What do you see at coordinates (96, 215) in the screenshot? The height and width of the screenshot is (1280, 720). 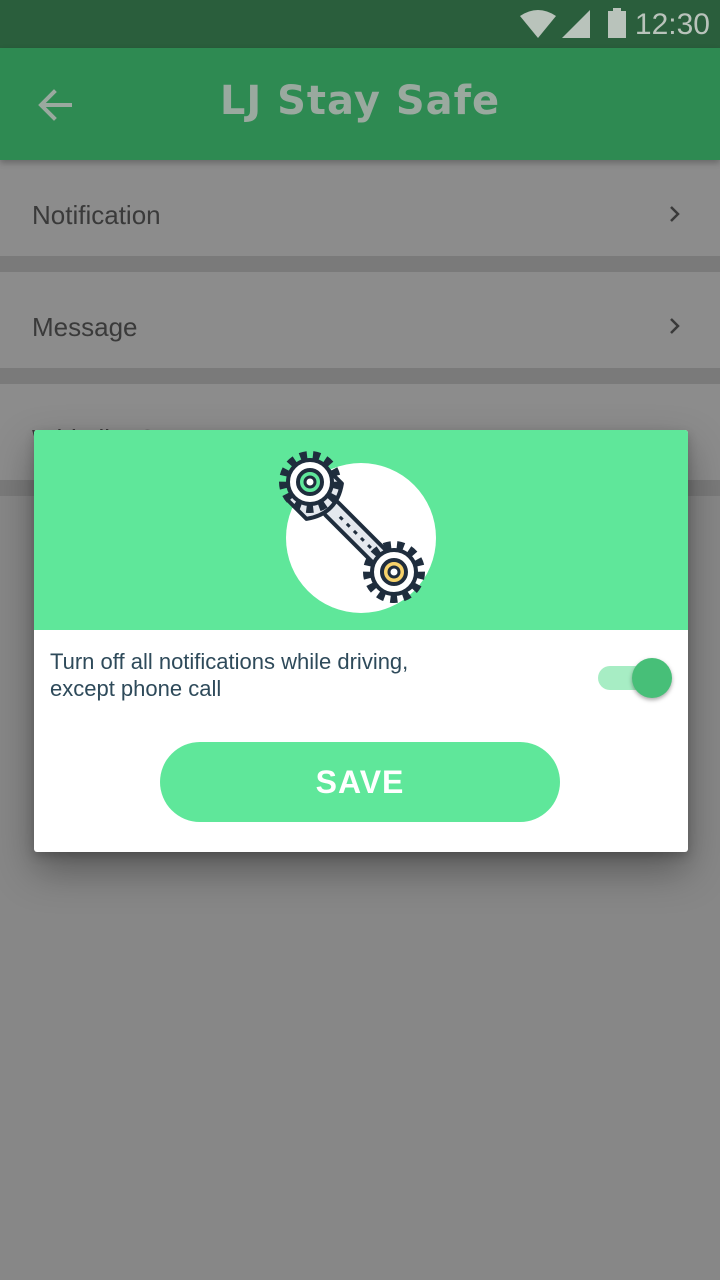 I see `settings-item-label: Notification` at bounding box center [96, 215].